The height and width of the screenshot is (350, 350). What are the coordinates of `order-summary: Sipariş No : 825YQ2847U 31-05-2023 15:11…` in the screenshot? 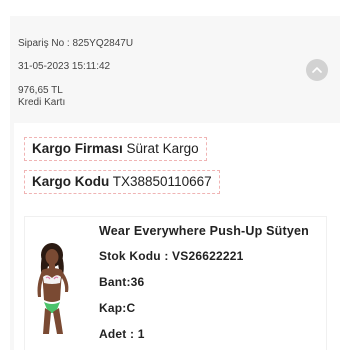 It's located at (75, 73).